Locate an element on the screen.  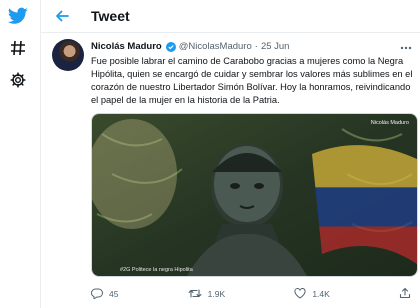
more-icon is located at coordinates (406, 46).